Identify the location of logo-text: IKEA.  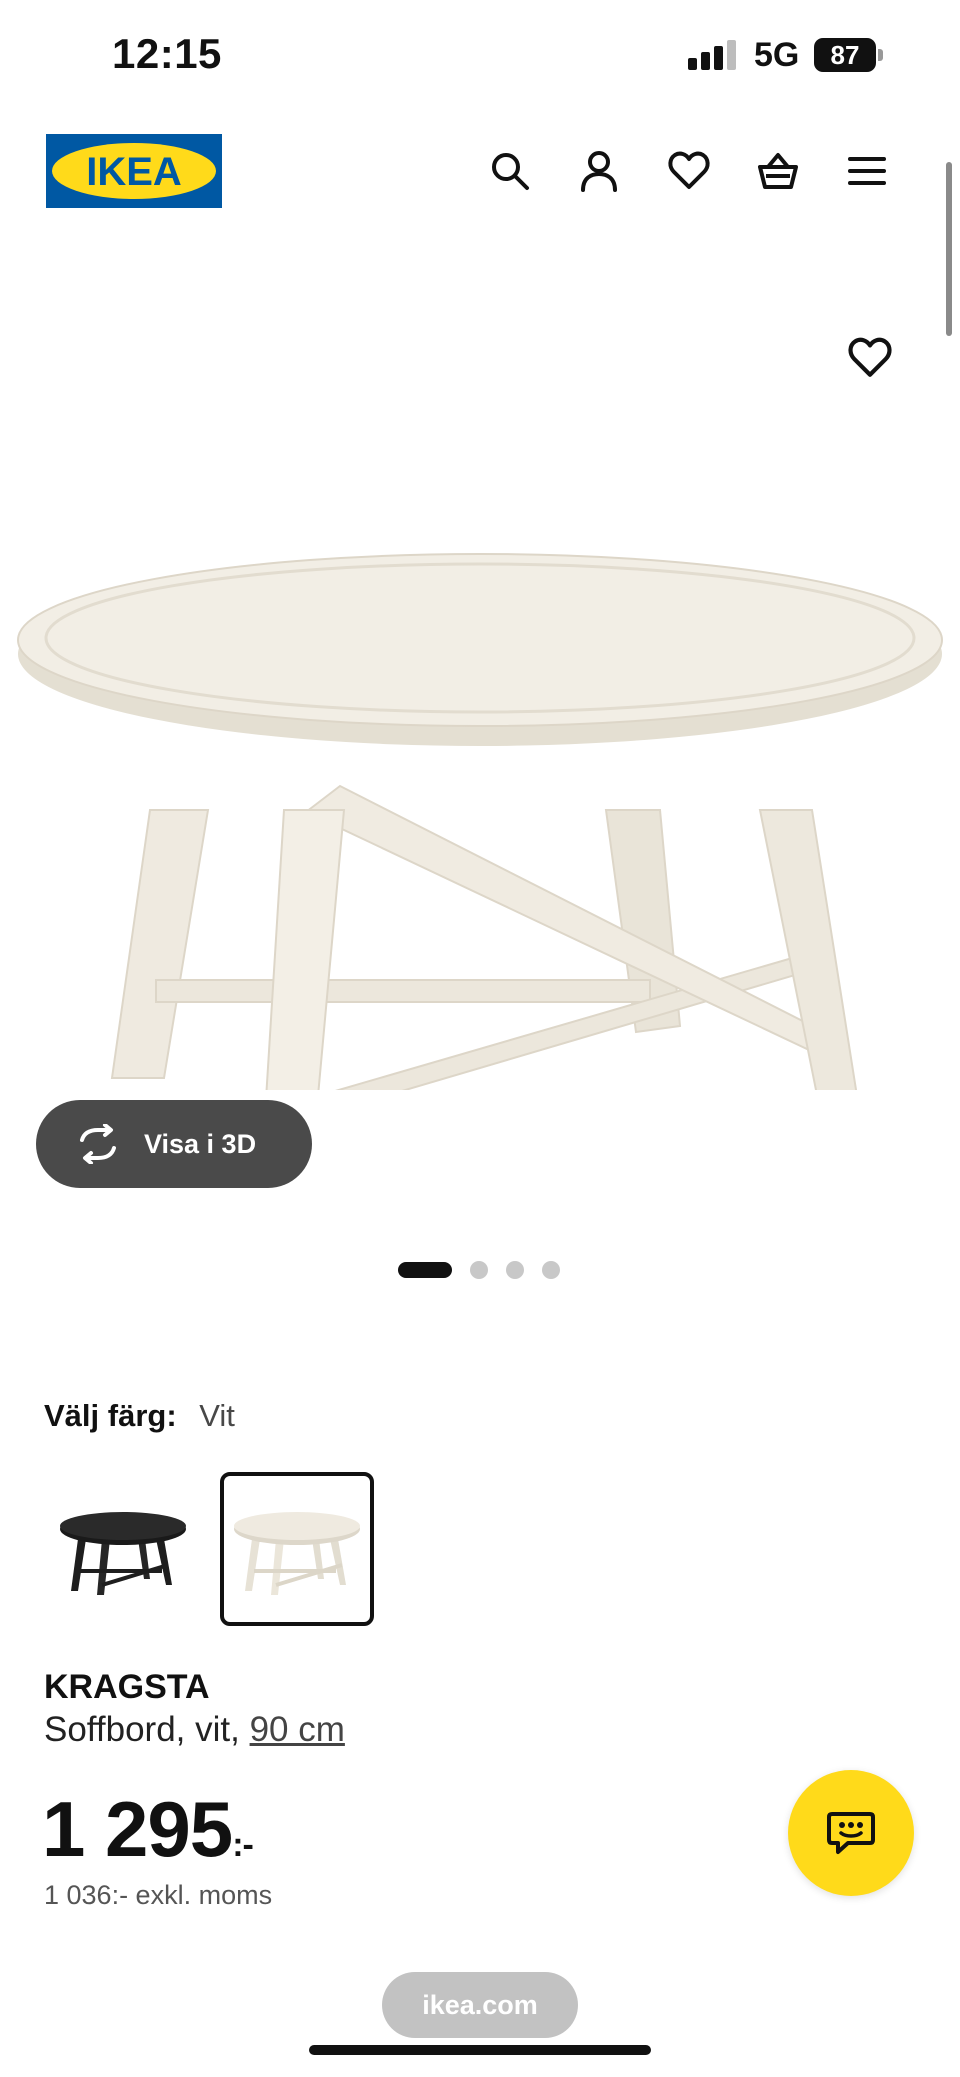
(134, 172).